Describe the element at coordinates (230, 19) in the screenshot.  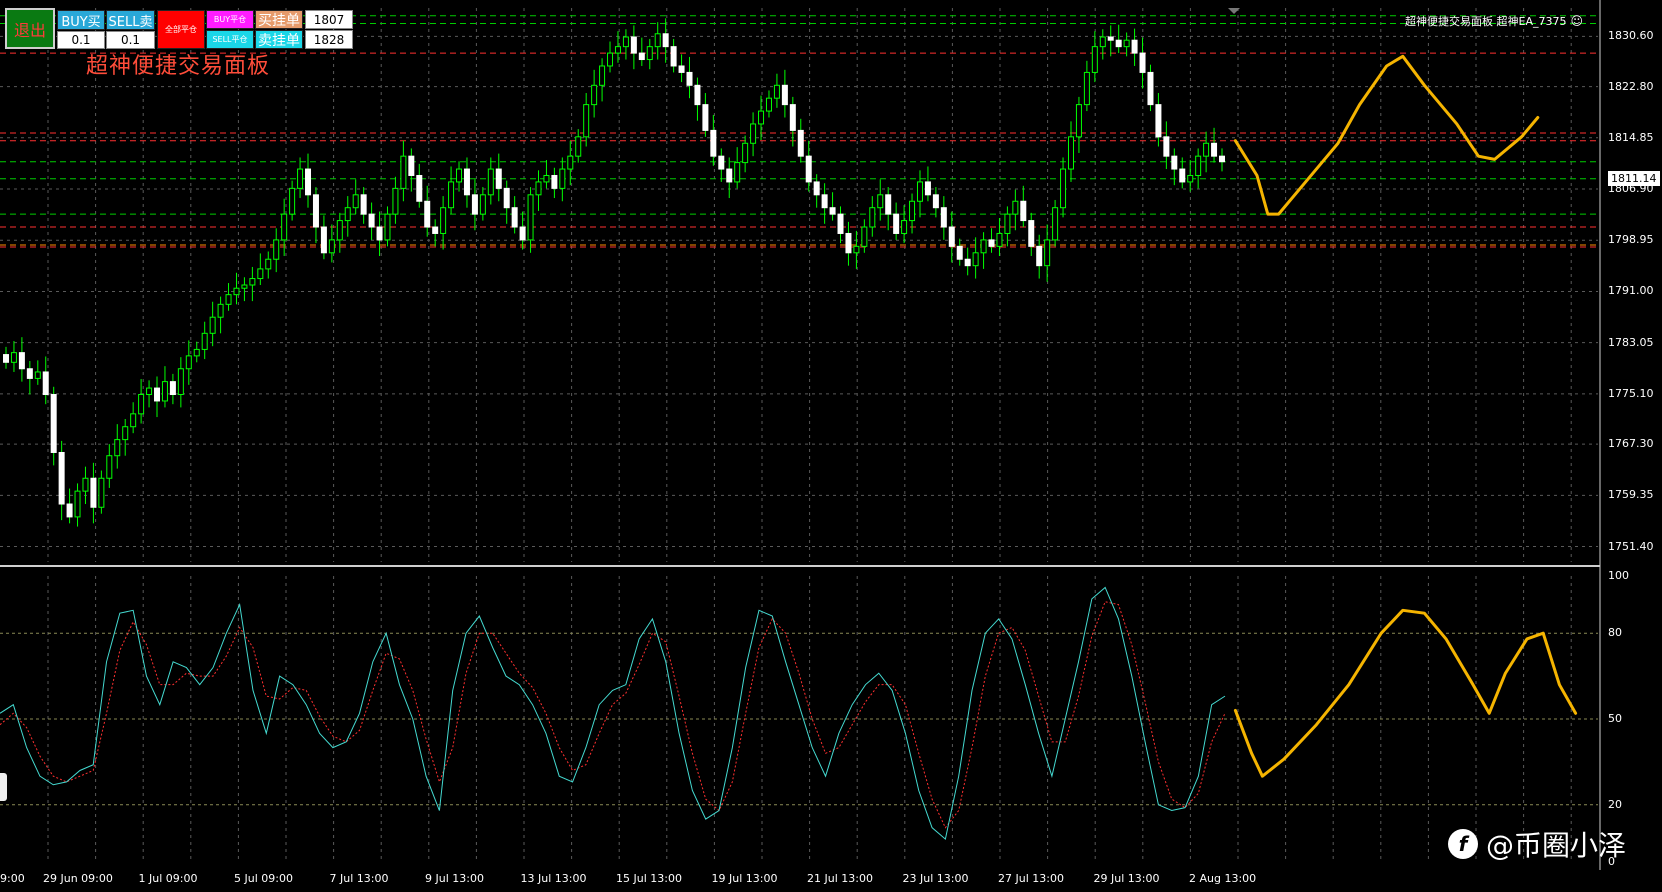
I see `buy-close-button: BUY平仓` at that location.